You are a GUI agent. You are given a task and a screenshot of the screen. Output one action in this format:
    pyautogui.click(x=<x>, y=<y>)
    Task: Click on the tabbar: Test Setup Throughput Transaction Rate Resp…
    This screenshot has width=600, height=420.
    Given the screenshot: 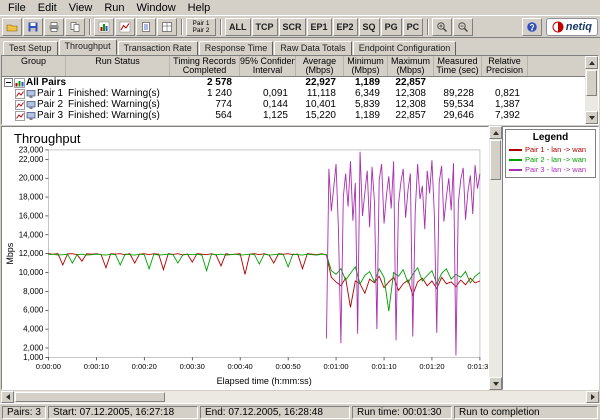 What is the action you would take?
    pyautogui.click(x=300, y=46)
    